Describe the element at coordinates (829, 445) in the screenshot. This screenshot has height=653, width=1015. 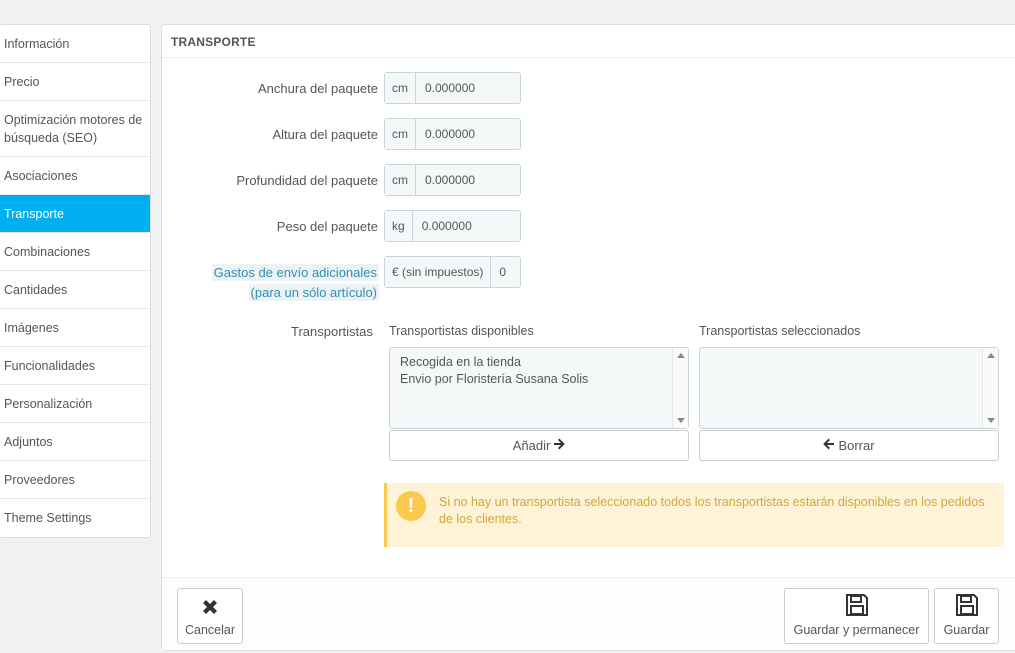
I see `arrow-left-icon` at that location.